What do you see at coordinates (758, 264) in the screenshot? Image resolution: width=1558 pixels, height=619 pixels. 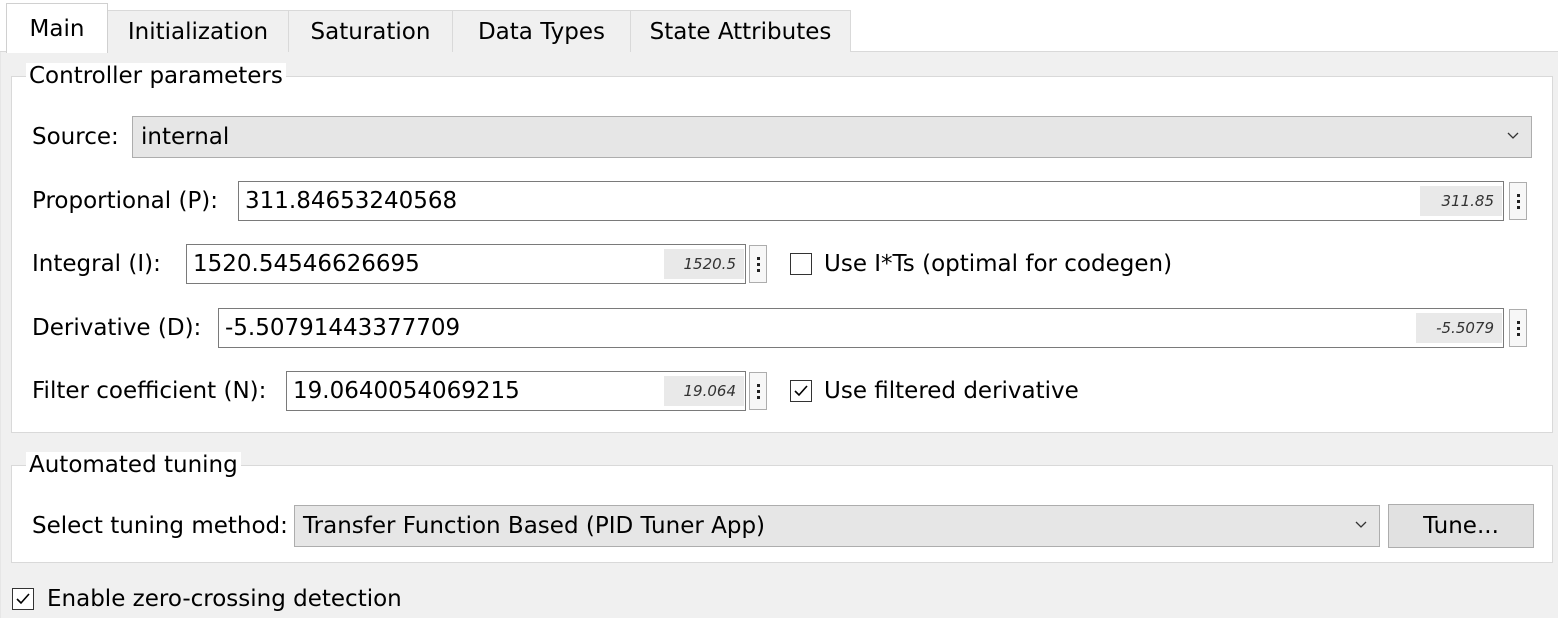 I see `integral-more-button` at bounding box center [758, 264].